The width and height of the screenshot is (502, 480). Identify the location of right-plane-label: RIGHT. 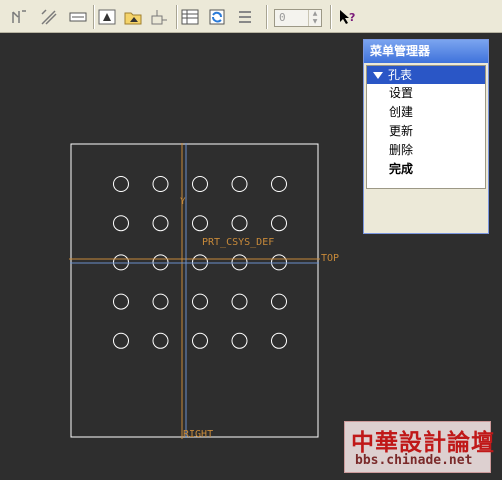
(198, 434).